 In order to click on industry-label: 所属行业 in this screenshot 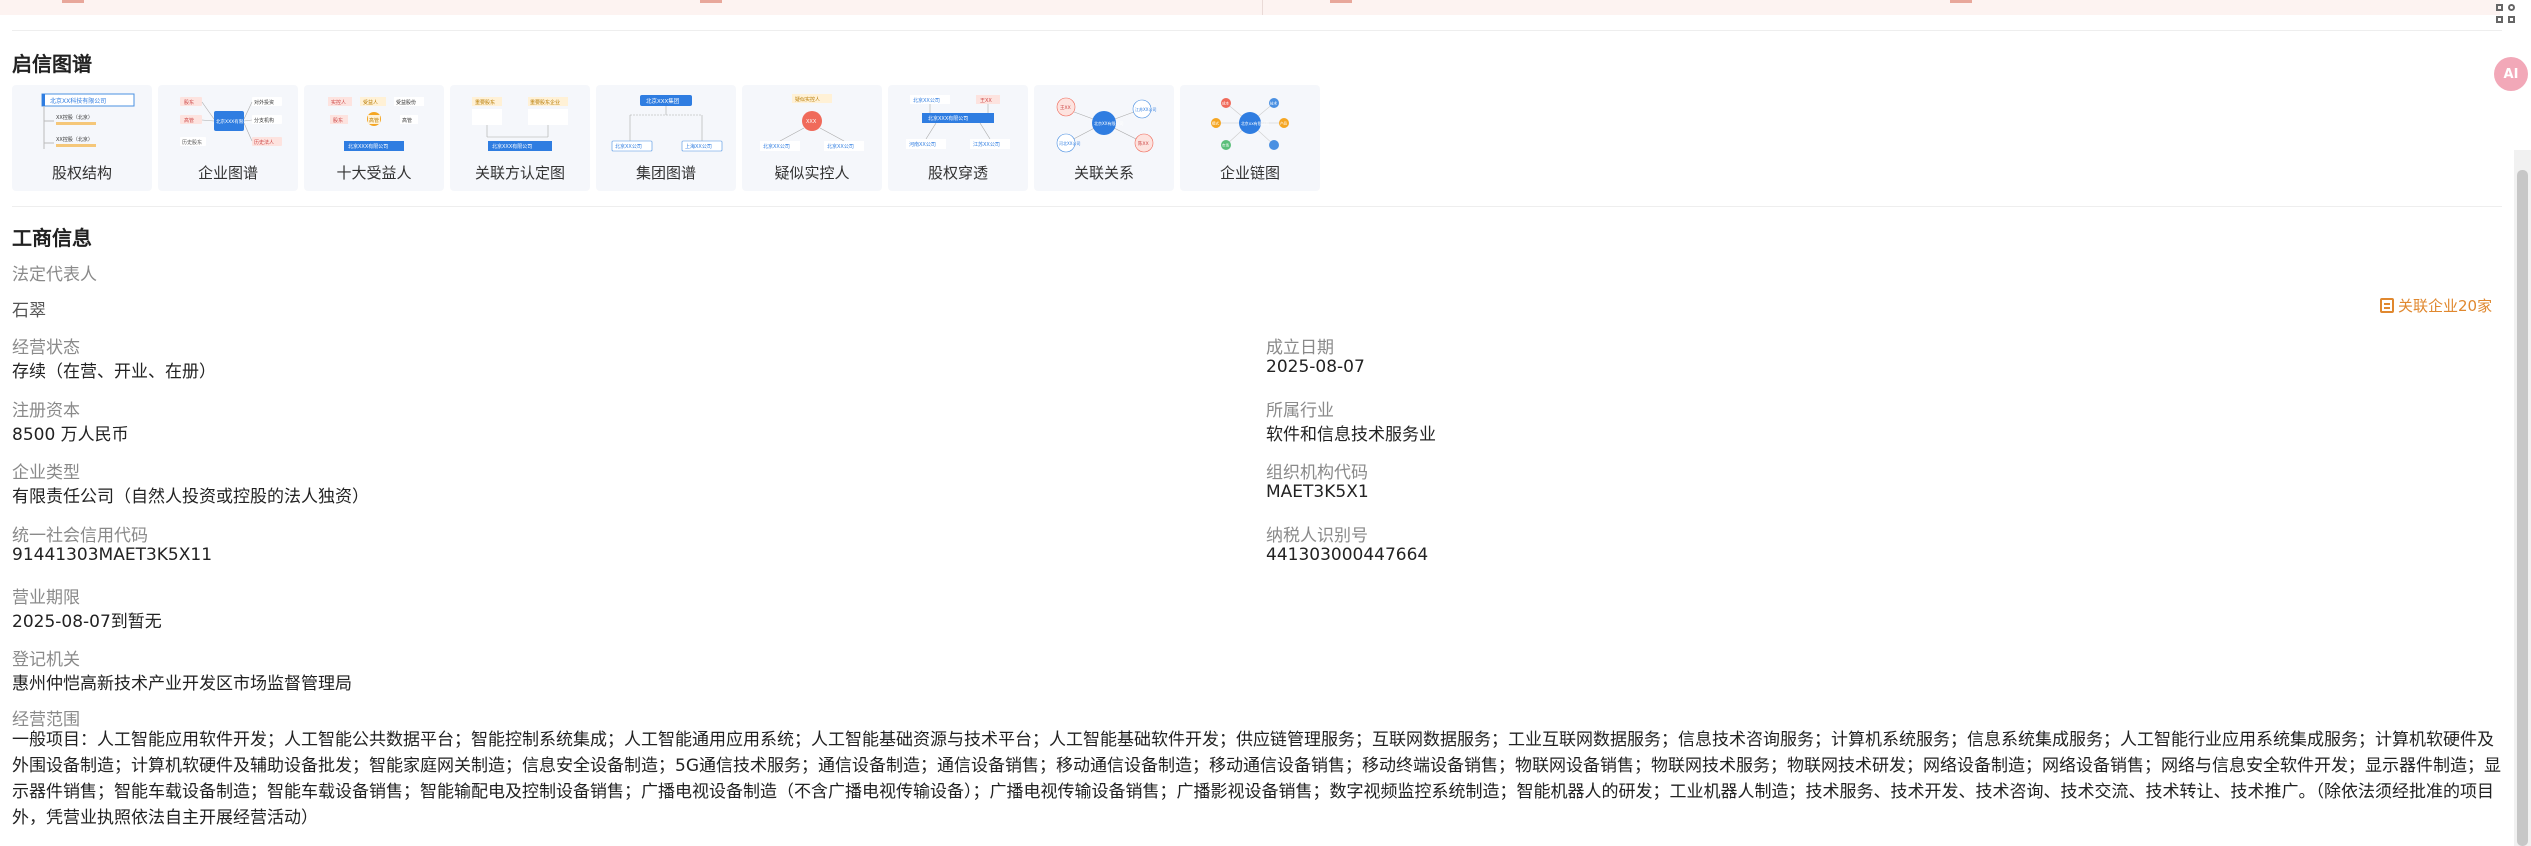, I will do `click(1300, 411)`.